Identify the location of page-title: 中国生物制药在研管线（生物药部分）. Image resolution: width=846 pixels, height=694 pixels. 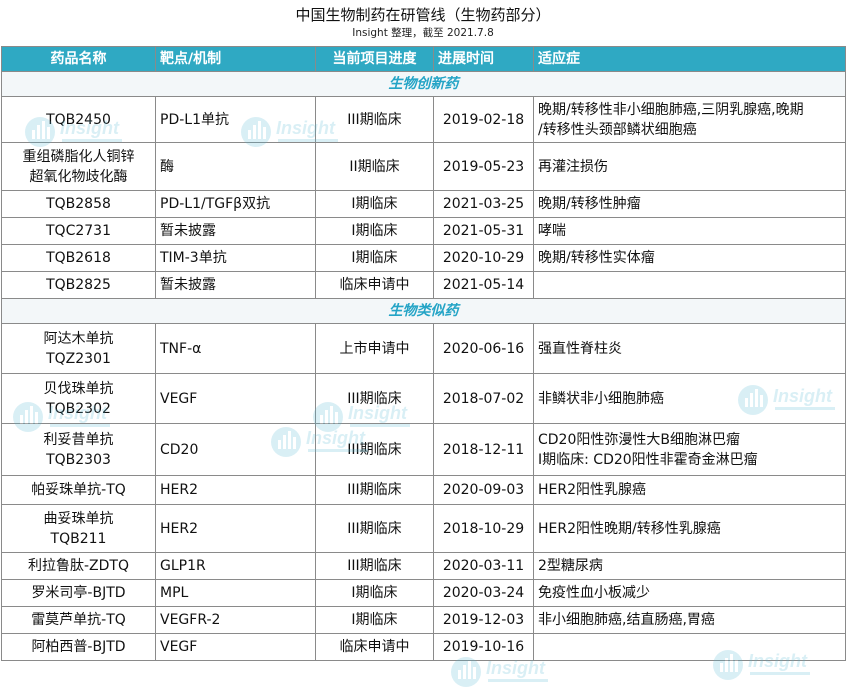
(423, 15).